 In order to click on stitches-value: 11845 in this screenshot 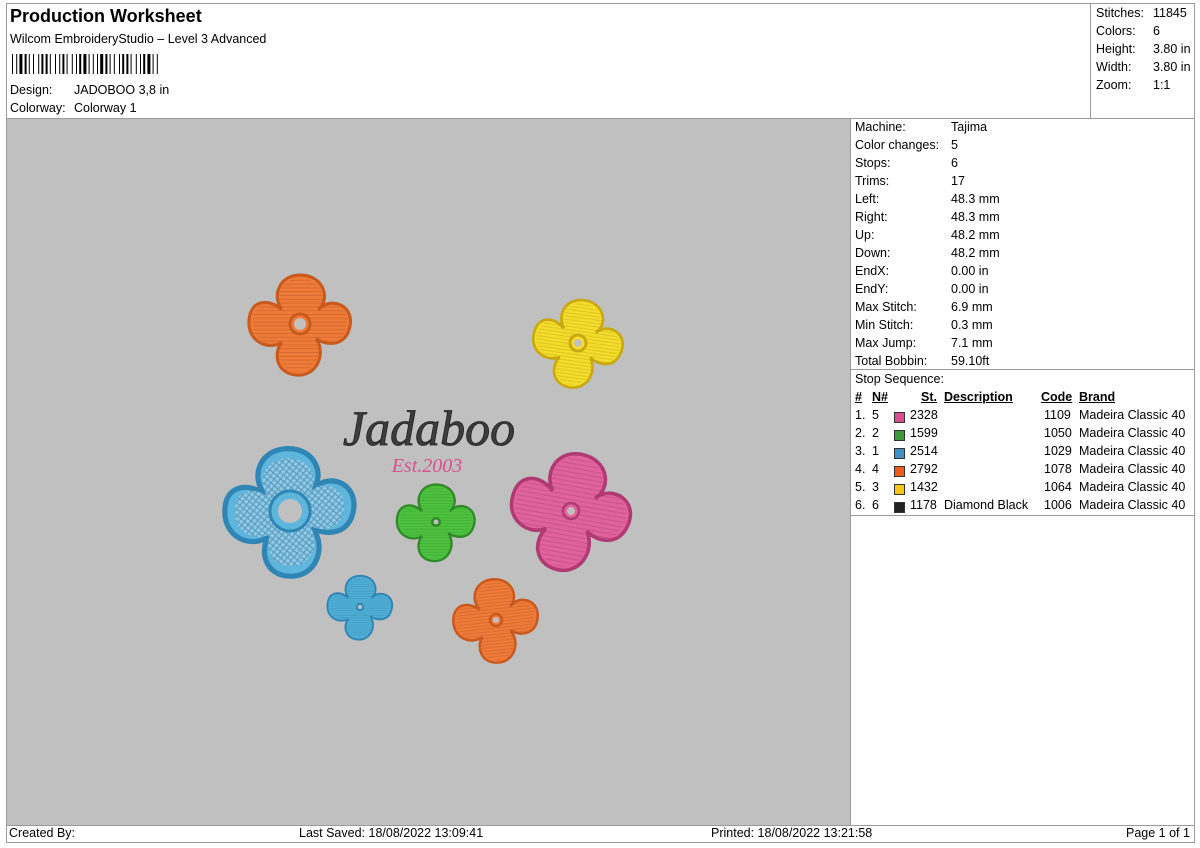, I will do `click(1170, 13)`.